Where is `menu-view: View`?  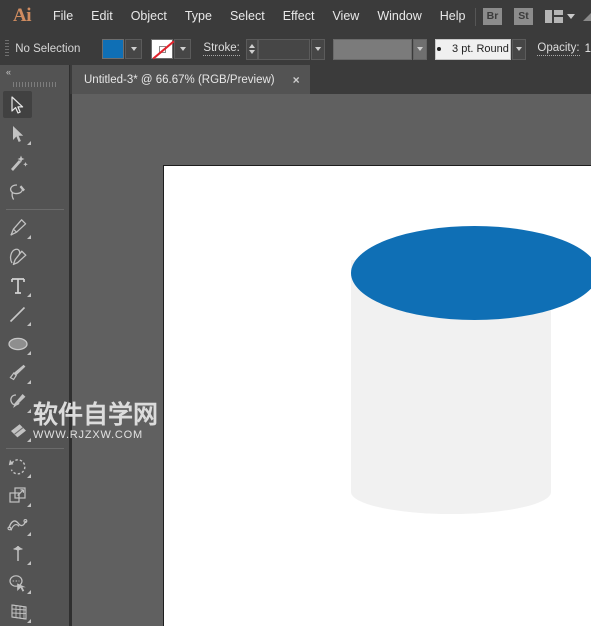
menu-view: View is located at coordinates (345, 16).